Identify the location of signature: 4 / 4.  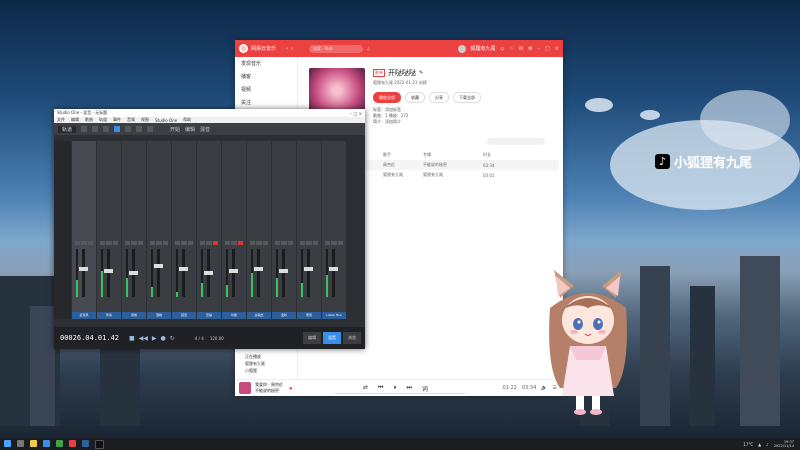
(199, 338).